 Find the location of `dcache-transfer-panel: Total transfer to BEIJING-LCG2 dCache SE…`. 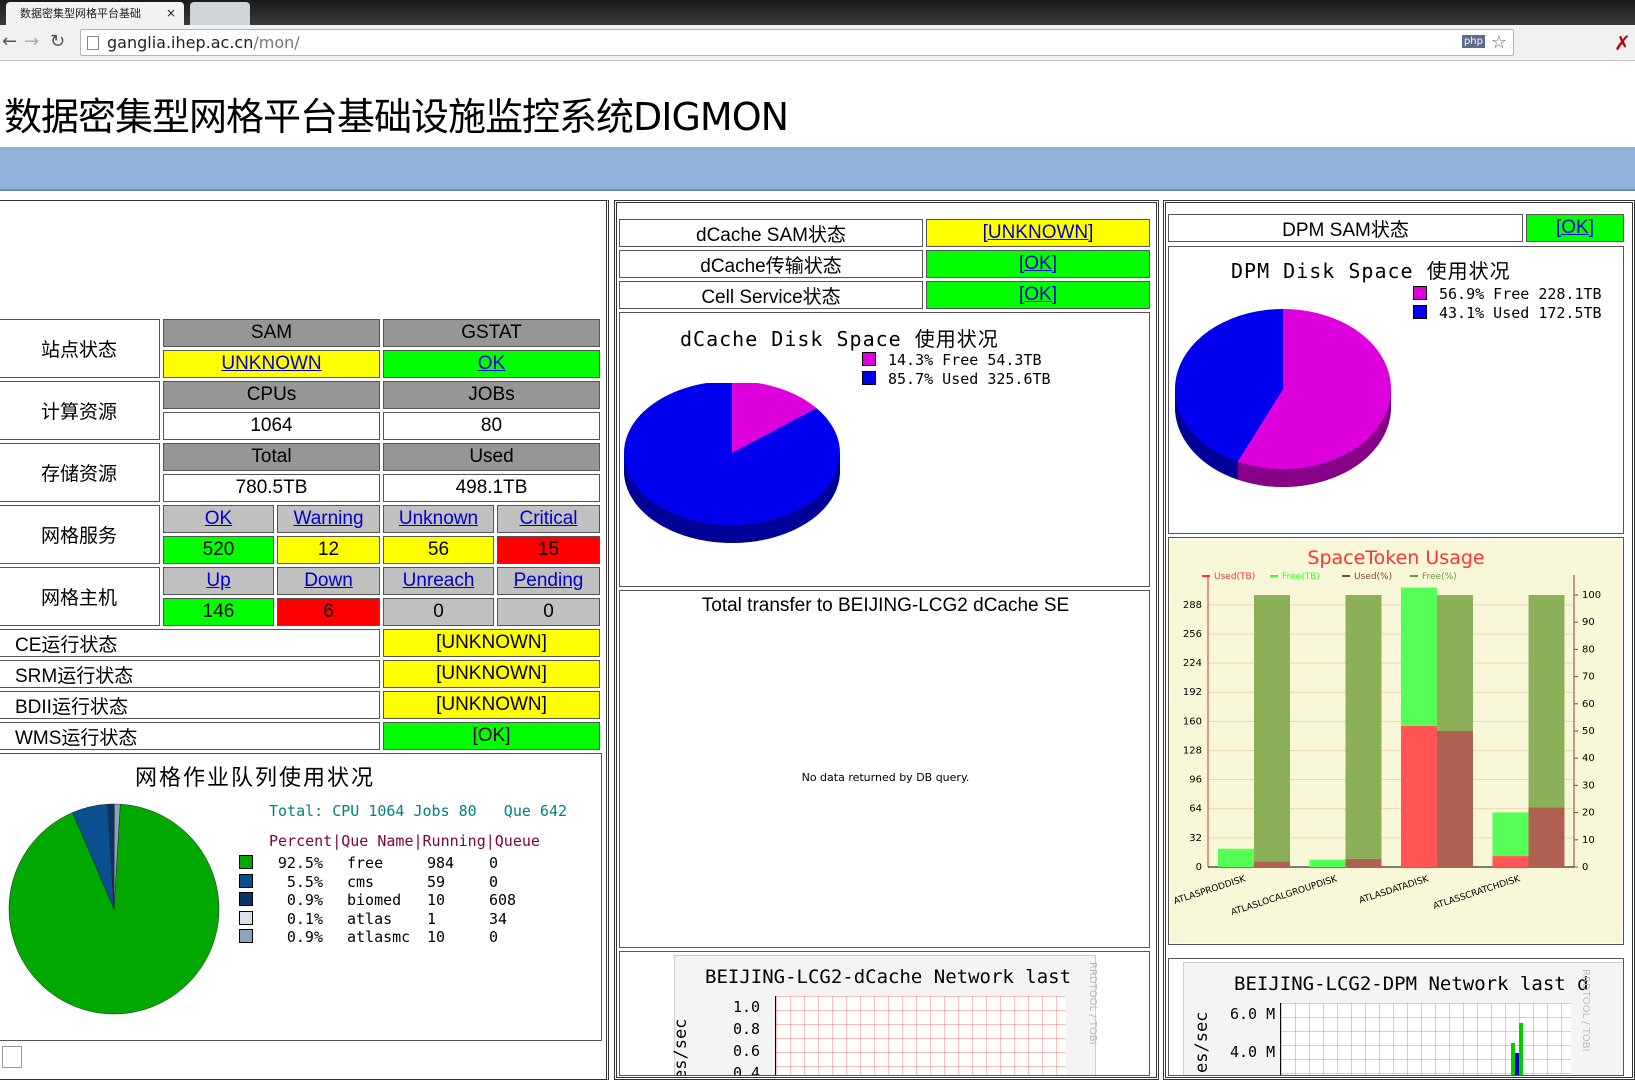

dcache-transfer-panel: Total transfer to BEIJING-LCG2 dCache SE… is located at coordinates (884, 769).